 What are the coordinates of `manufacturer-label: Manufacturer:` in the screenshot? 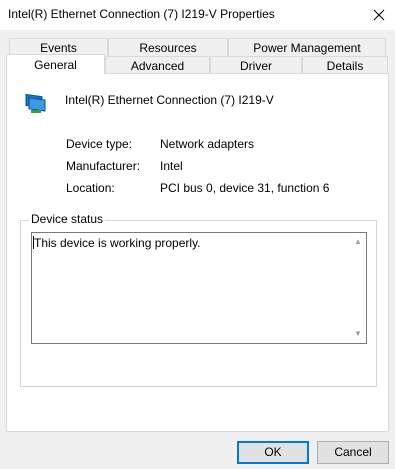 It's located at (103, 166).